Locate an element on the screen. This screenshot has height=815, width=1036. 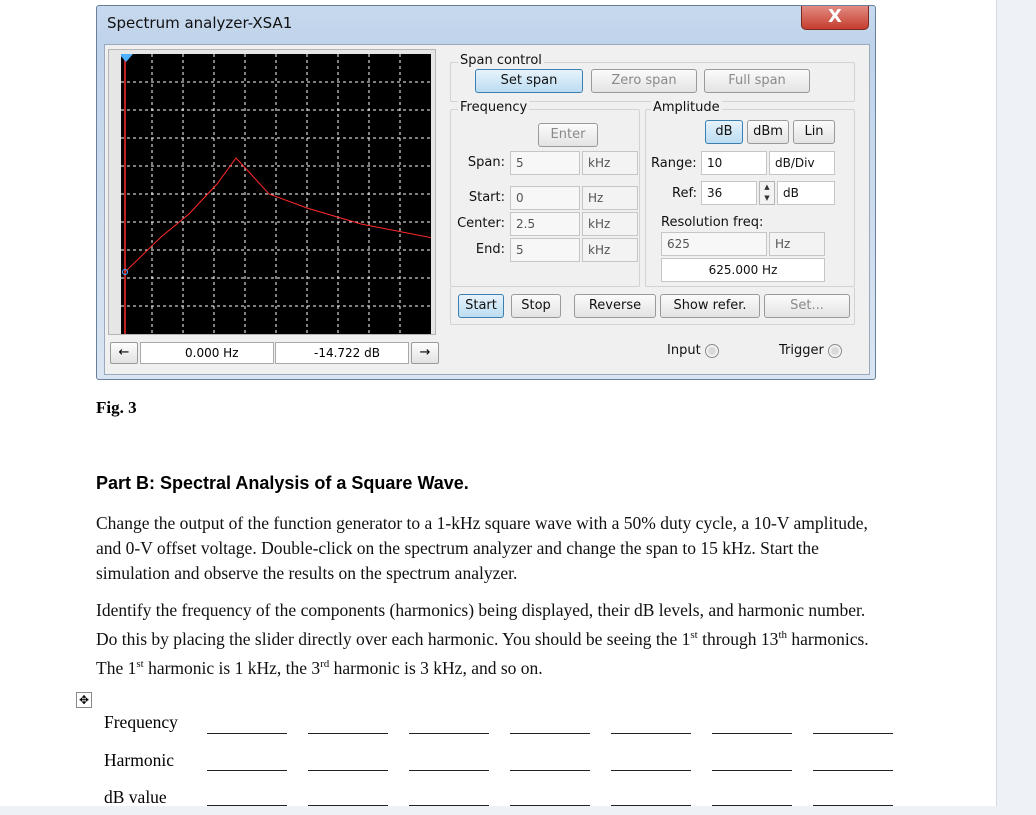
ref-unit: dB is located at coordinates (806, 193).